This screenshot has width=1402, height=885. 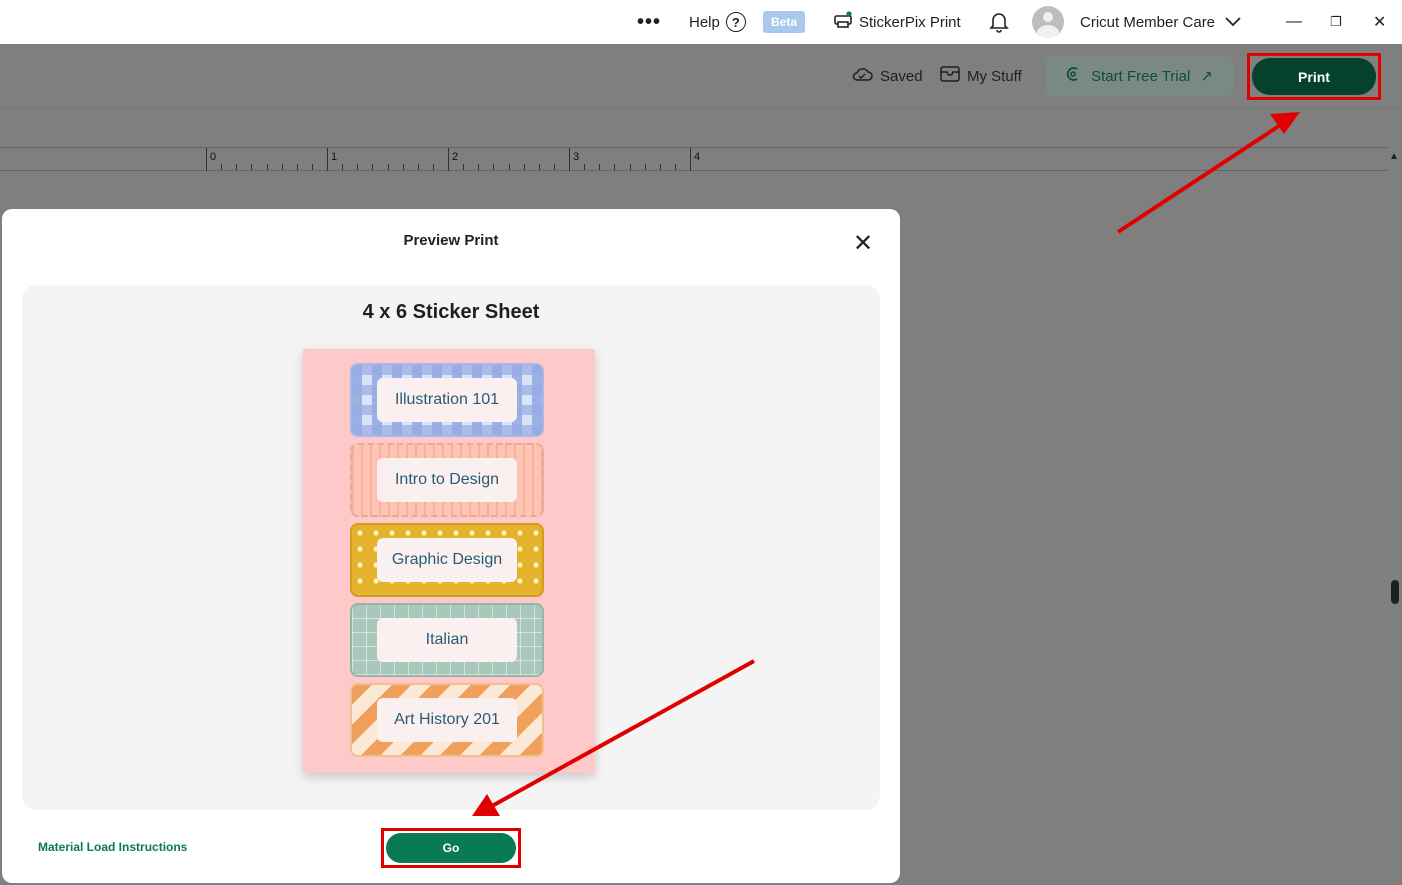 I want to click on material-load-instructions-link: Material Load Instructions, so click(x=112, y=847).